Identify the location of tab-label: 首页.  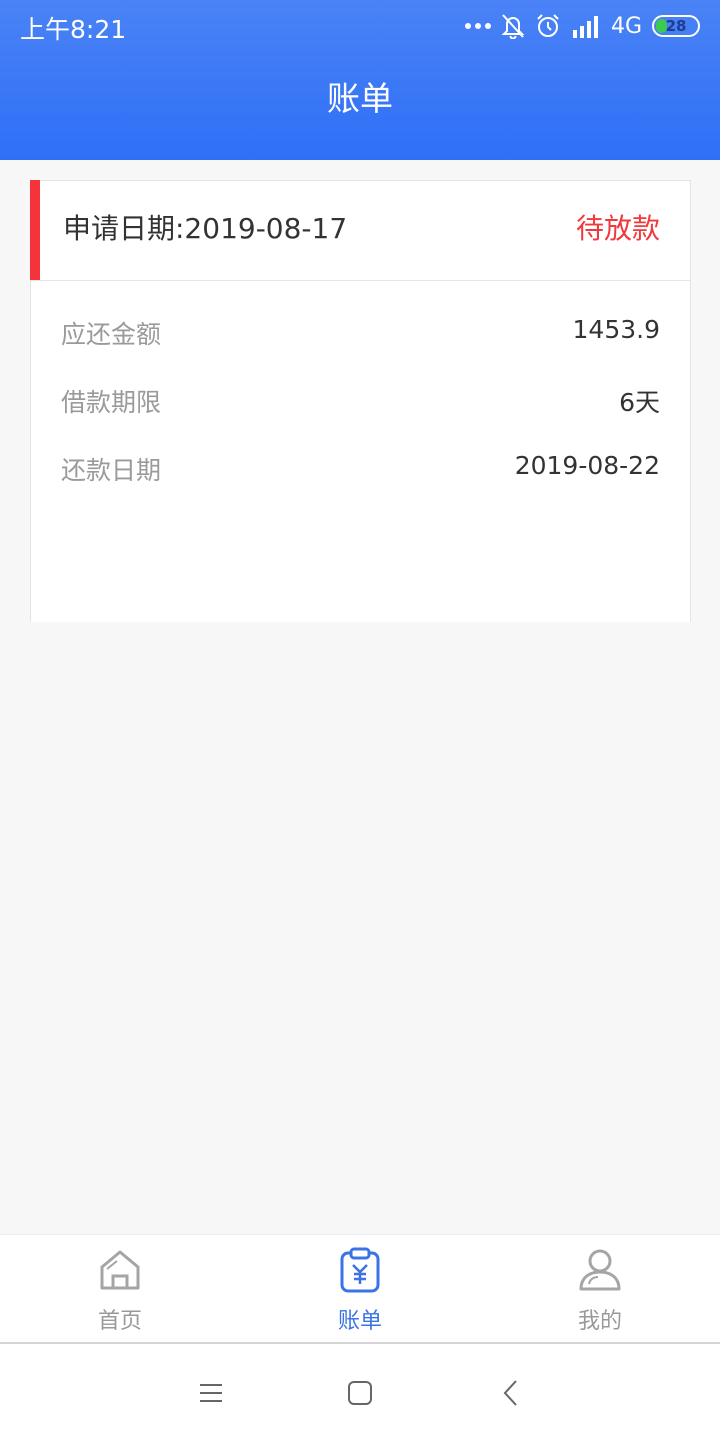
(119, 1321).